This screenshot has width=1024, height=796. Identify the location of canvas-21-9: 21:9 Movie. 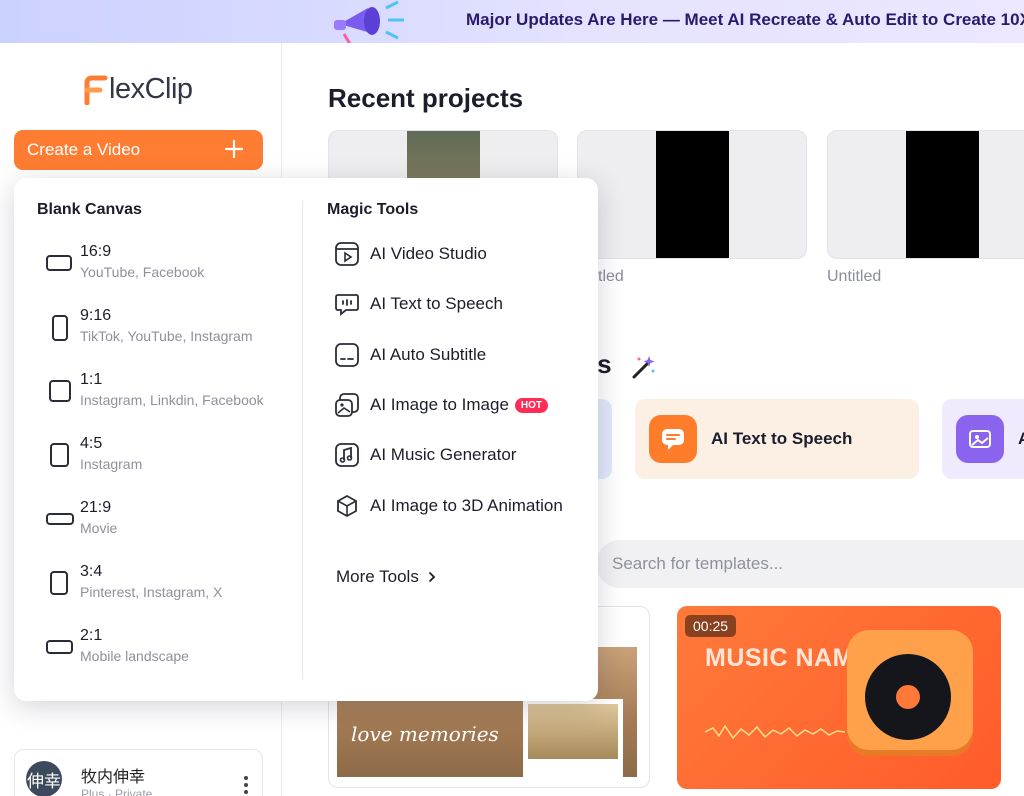
(169, 521).